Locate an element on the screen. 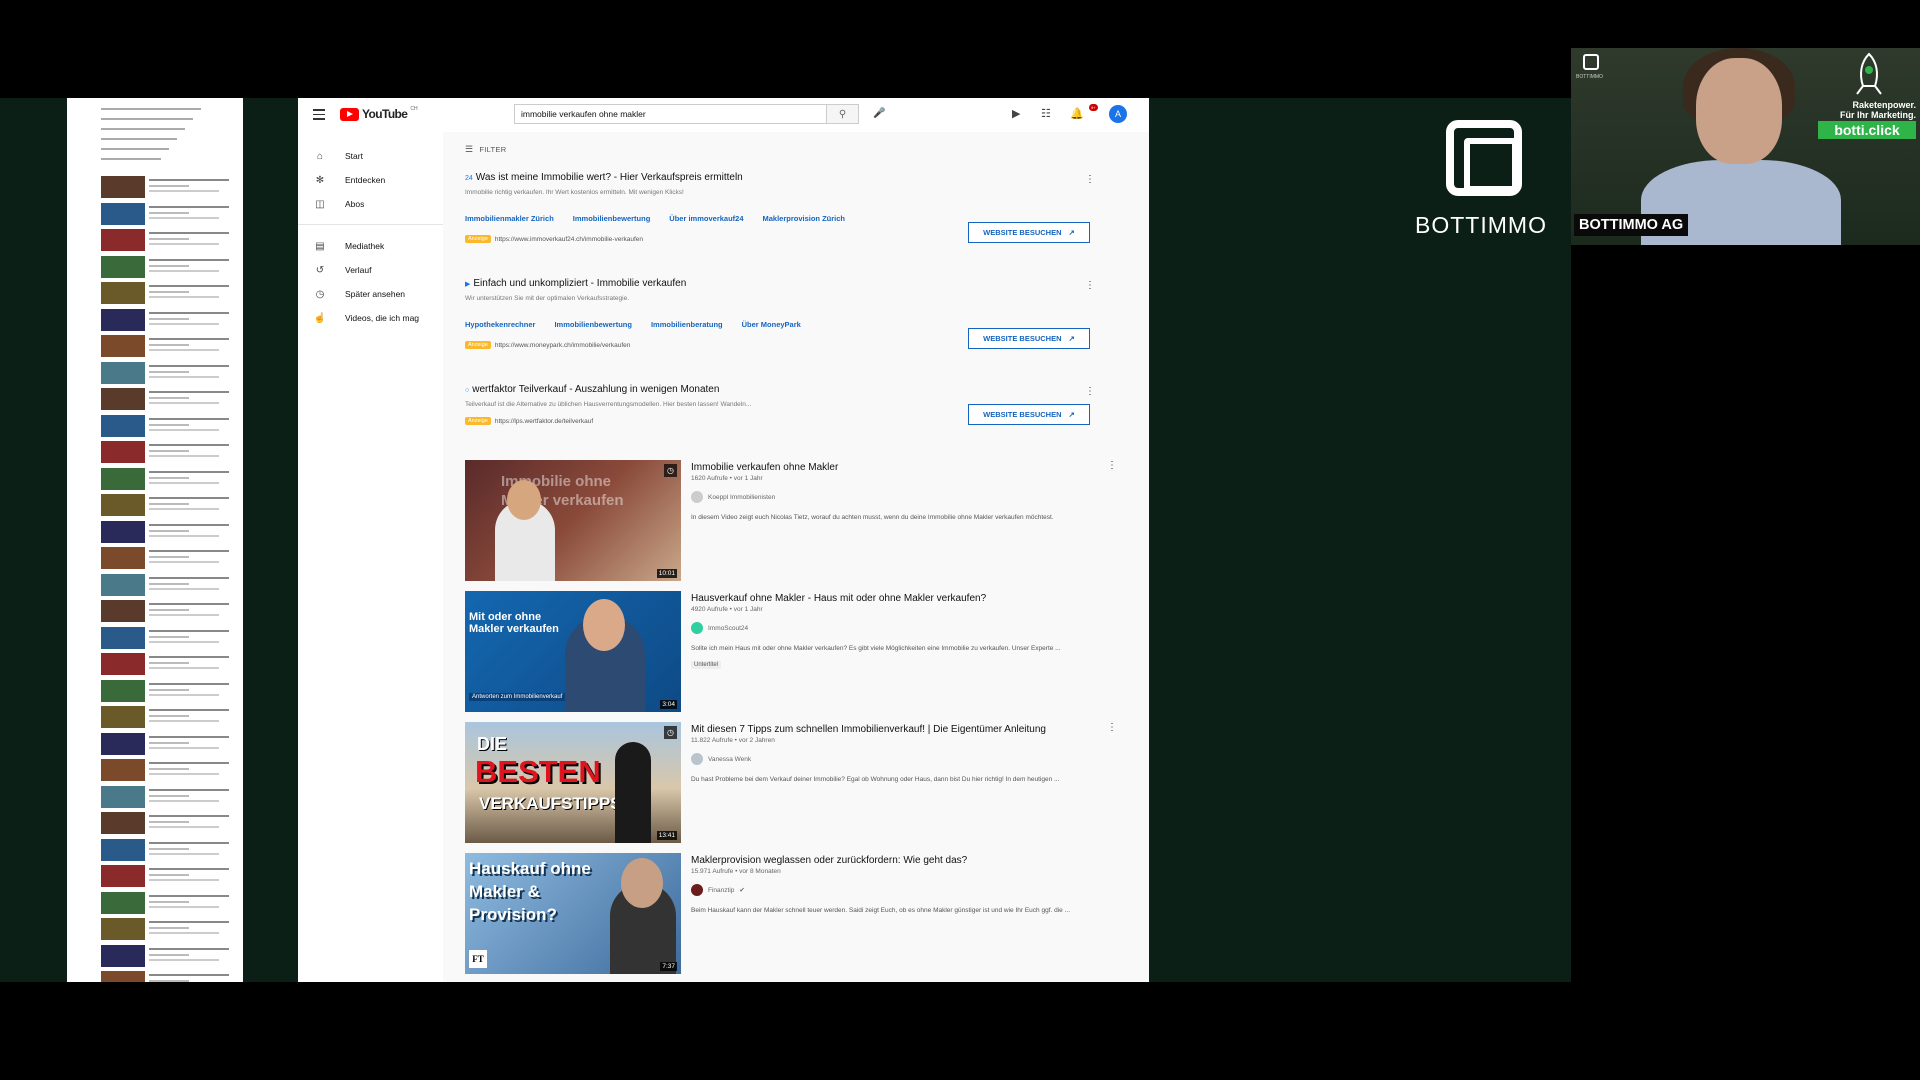 This screenshot has width=1920, height=1080. sidebar-item-start: ⌂ Start is located at coordinates (370, 156).